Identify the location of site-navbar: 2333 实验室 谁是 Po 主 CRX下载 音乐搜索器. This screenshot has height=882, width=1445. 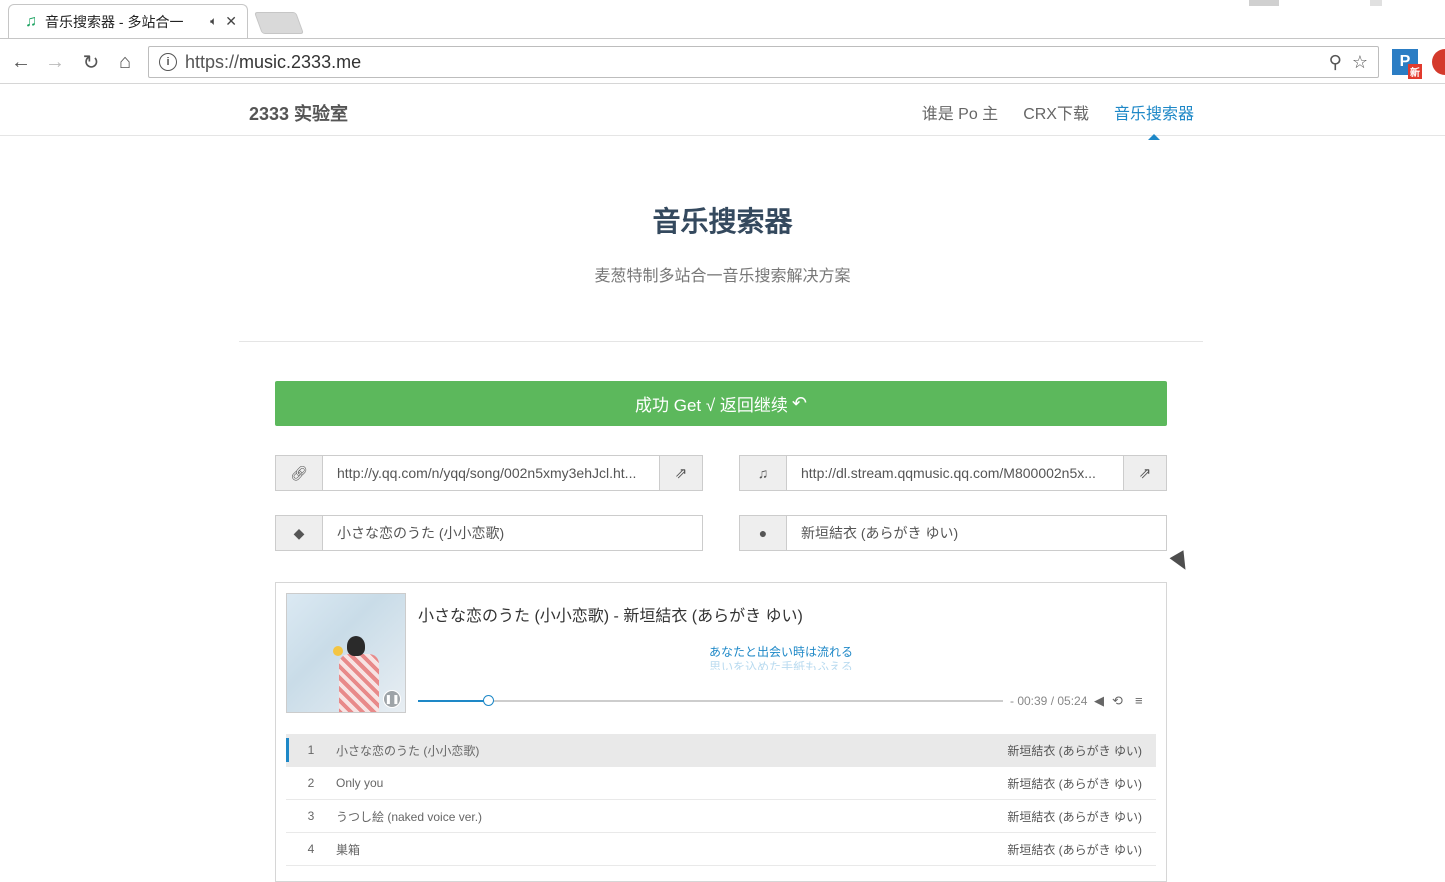
(722, 112).